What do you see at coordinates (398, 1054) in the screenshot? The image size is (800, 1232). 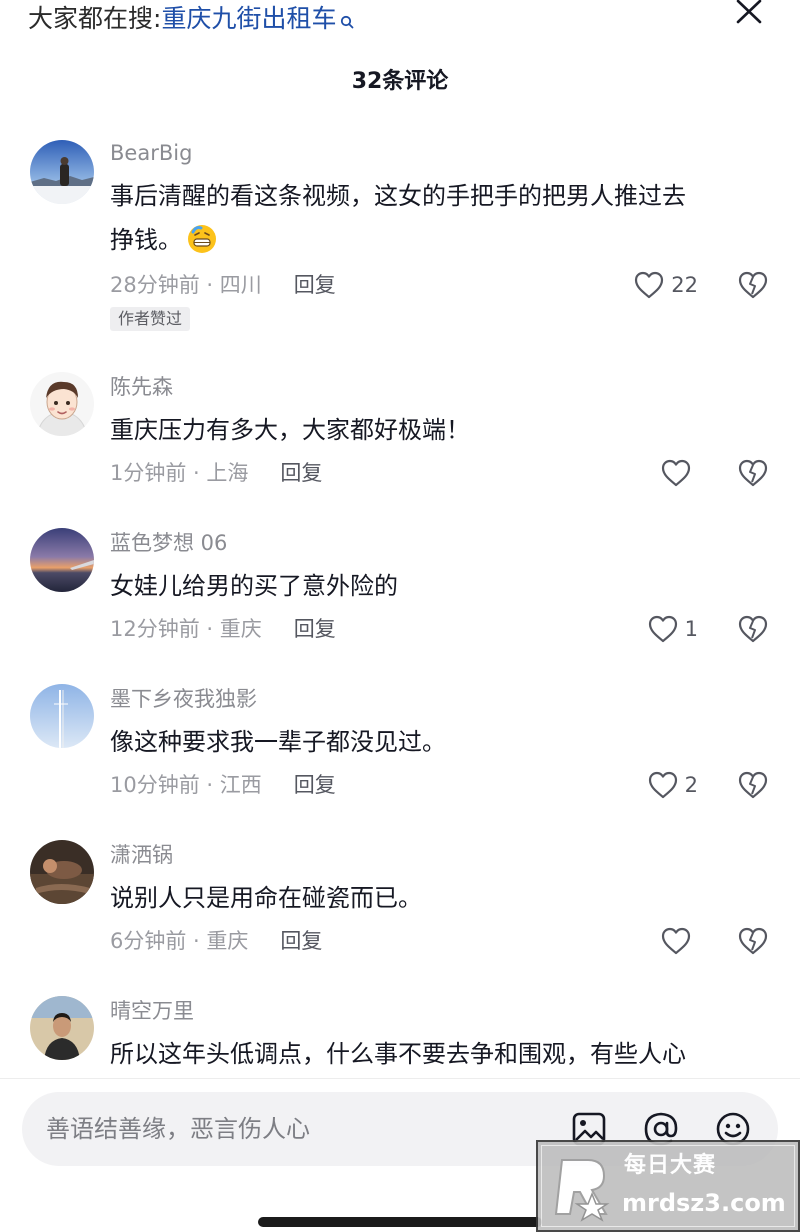 I see `comment-text: 所以这年头低调点，什么事不要去争和围观，有些人心` at bounding box center [398, 1054].